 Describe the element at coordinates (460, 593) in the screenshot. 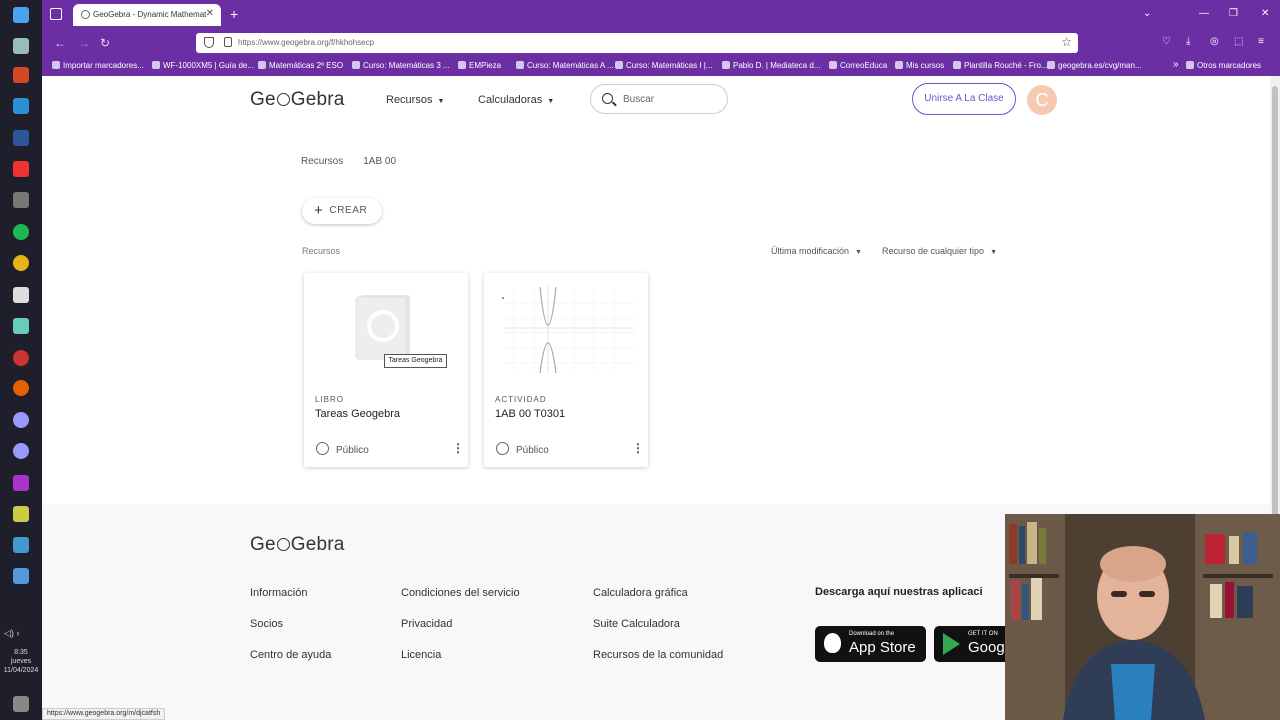

I see `footer-link-terms: Condiciones del servicio` at that location.